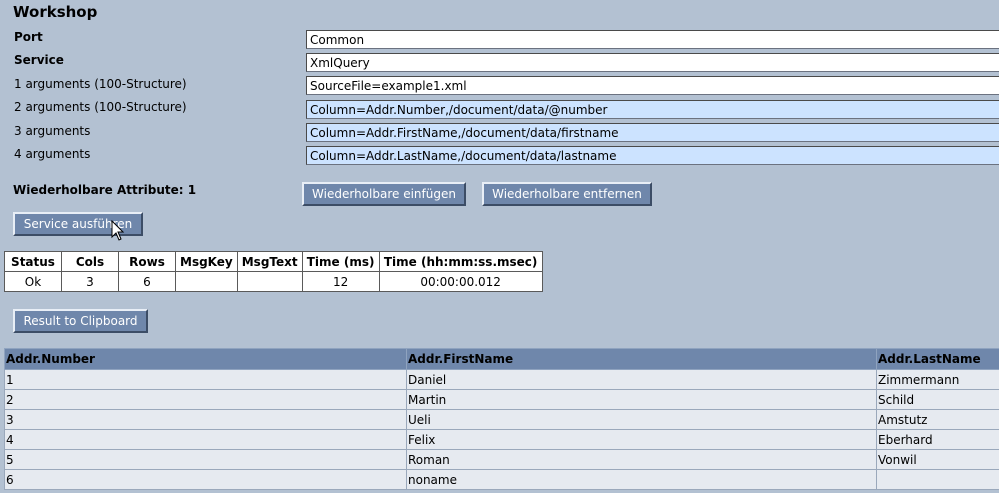  I want to click on argument-2-label: 2 arguments (100-Structure), so click(100, 107).